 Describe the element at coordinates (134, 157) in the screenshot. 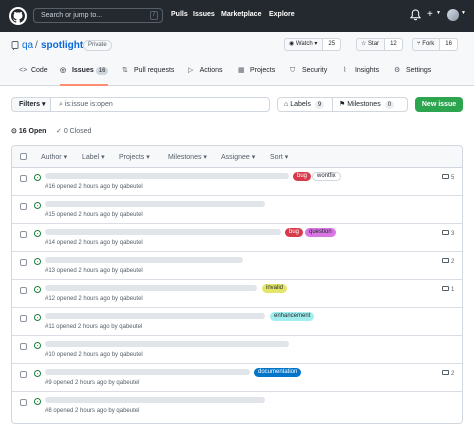

I see `projects-filter: Projects ▾` at that location.